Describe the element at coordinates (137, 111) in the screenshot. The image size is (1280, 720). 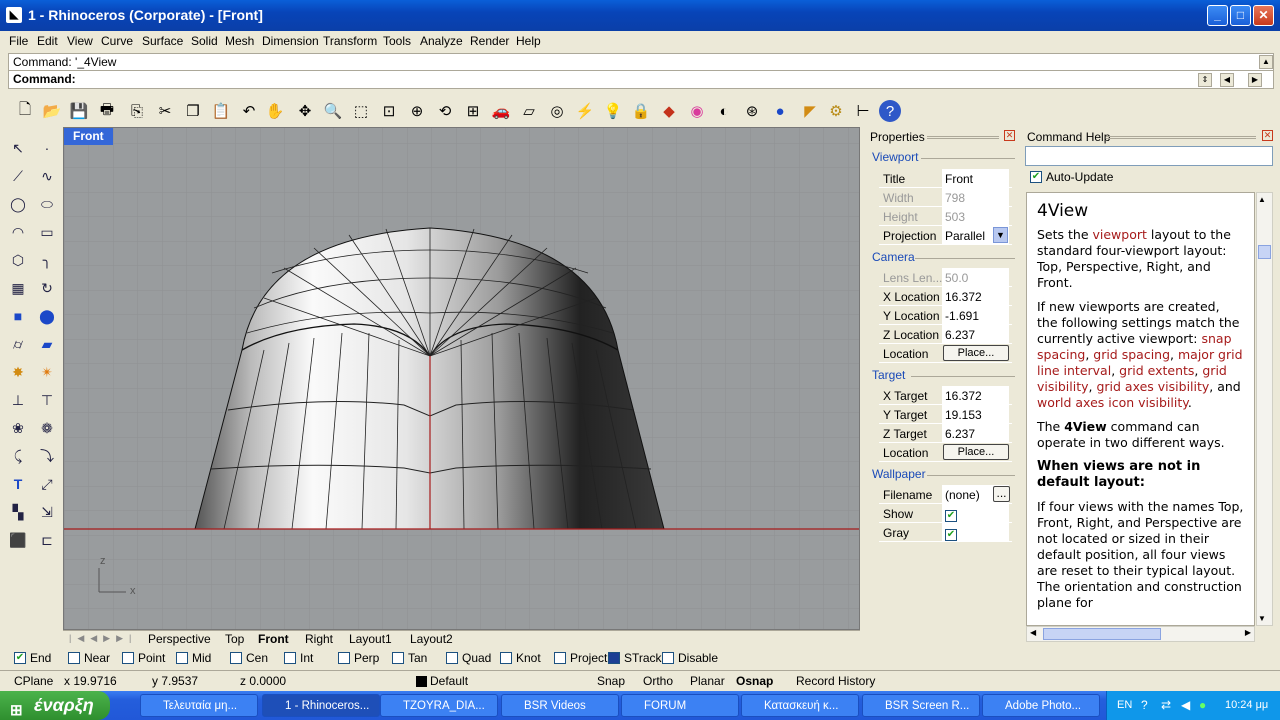
I see `export-icon: ⎘` at that location.